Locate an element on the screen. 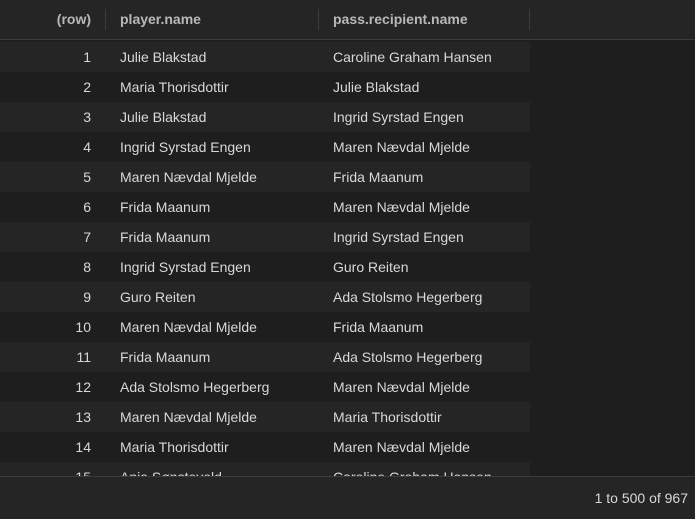  recipient-name-cell: Guro Reiten is located at coordinates (371, 267).